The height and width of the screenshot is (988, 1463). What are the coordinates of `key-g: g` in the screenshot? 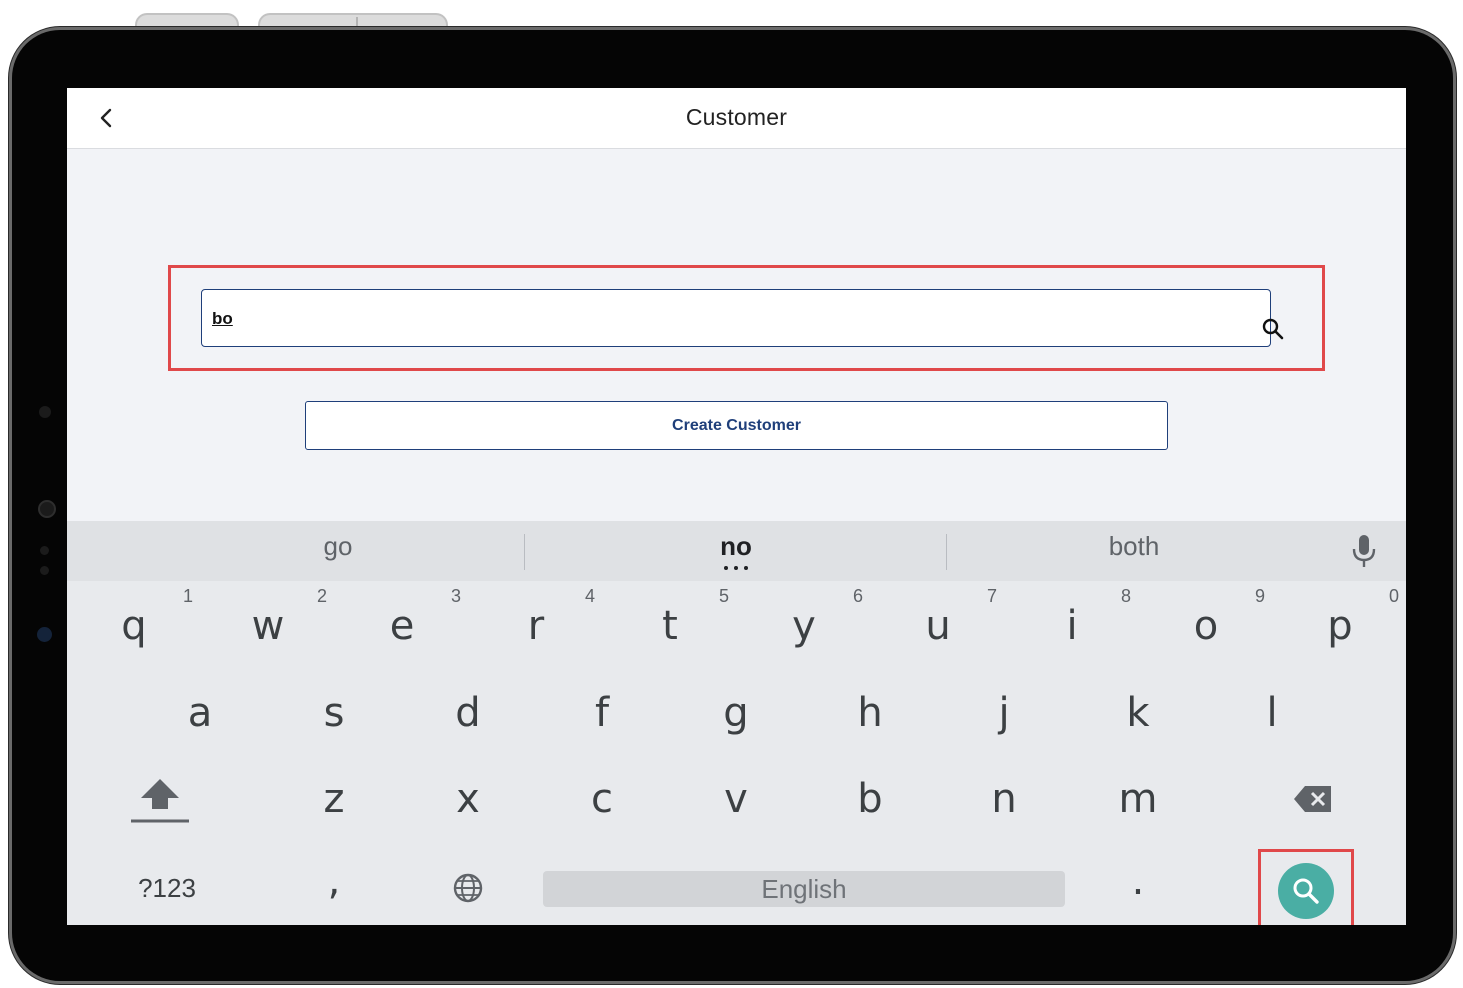 It's located at (736, 713).